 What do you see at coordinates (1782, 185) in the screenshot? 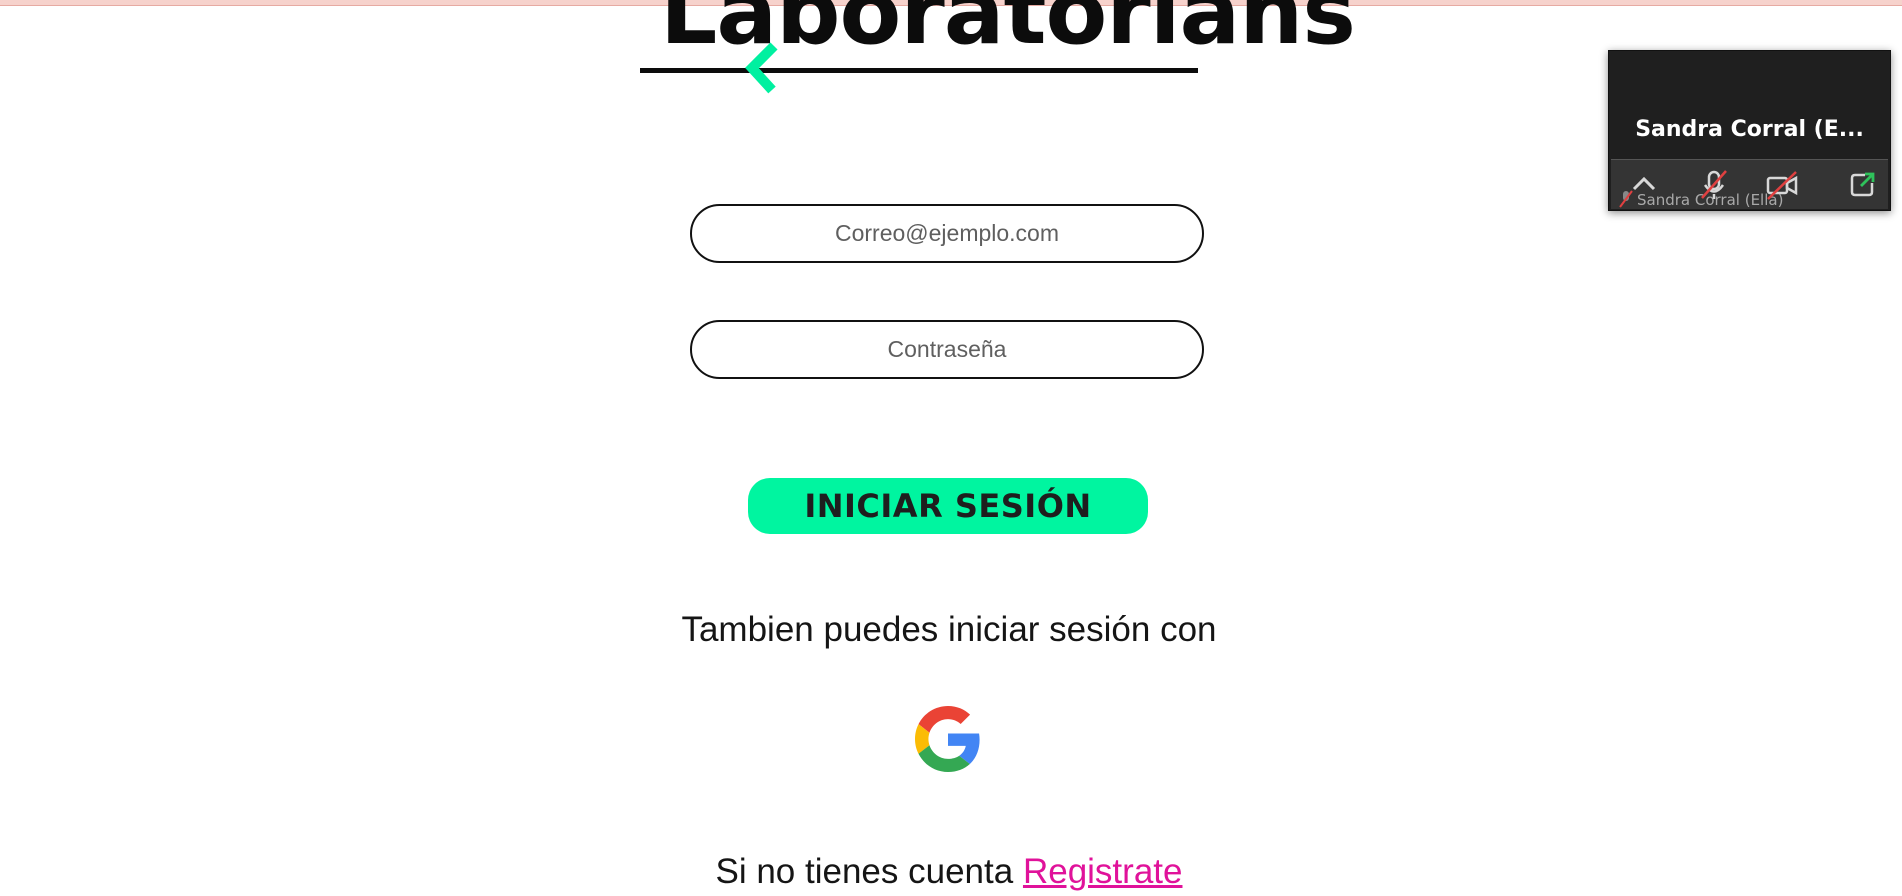
I see `video-off-icon` at bounding box center [1782, 185].